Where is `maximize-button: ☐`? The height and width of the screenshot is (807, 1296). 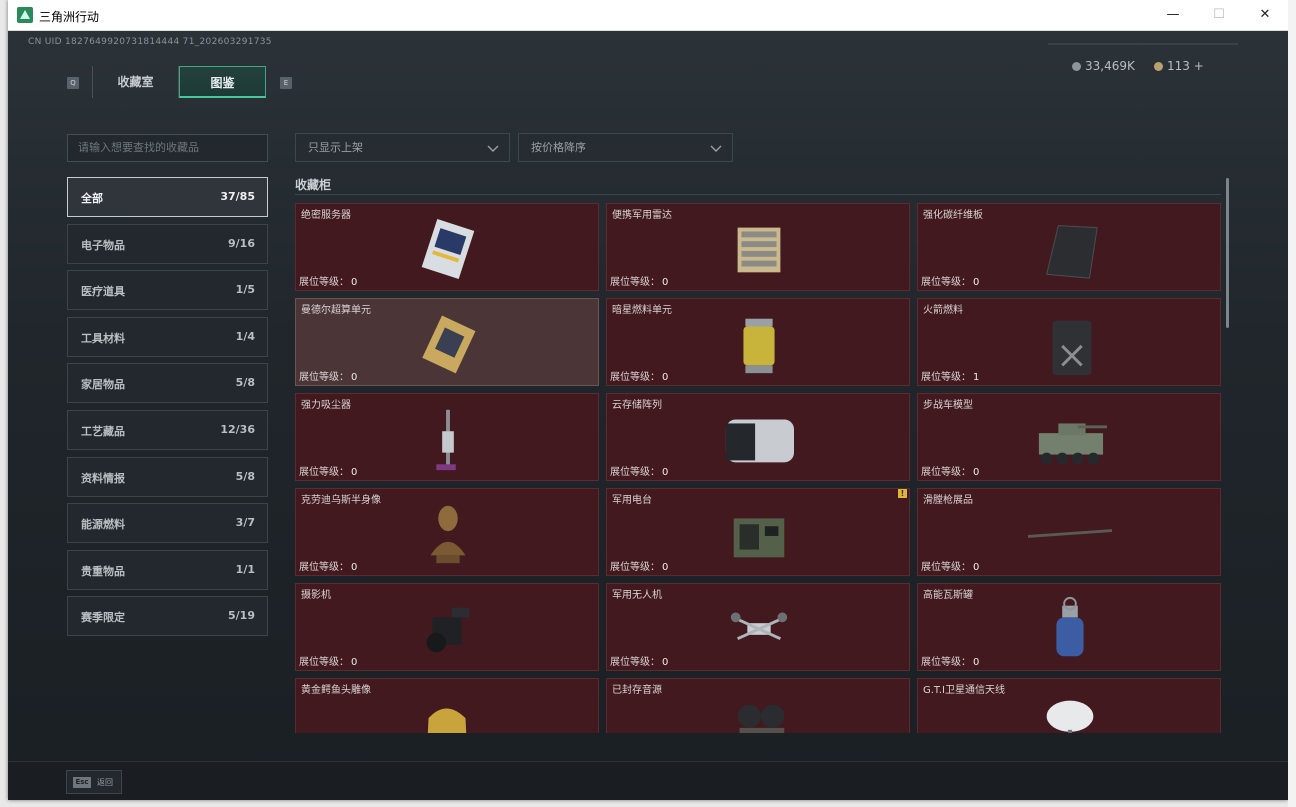
maximize-button: ☐ is located at coordinates (1219, 15).